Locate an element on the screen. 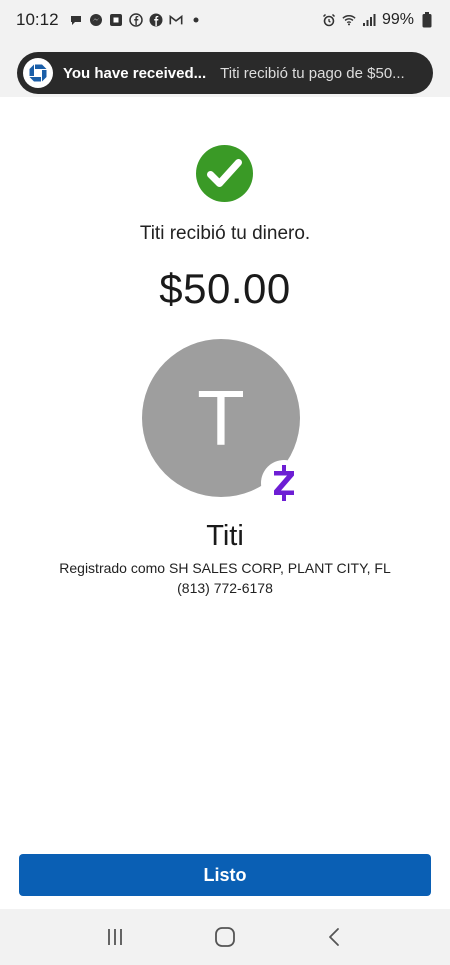 This screenshot has width=450, height=965. recipient-name: Titi is located at coordinates (225, 536).